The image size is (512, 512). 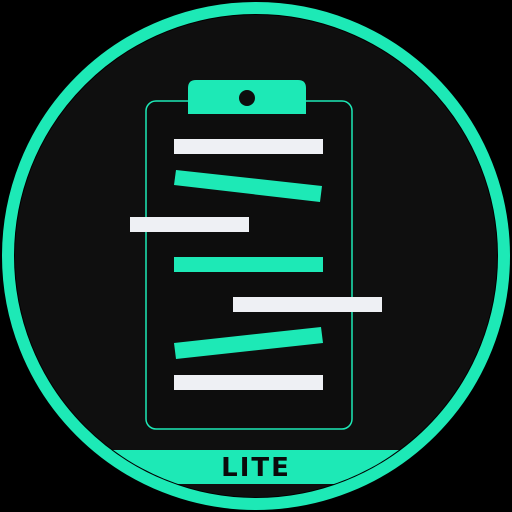 What do you see at coordinates (247, 98) in the screenshot?
I see `clipboard-clip-hole` at bounding box center [247, 98].